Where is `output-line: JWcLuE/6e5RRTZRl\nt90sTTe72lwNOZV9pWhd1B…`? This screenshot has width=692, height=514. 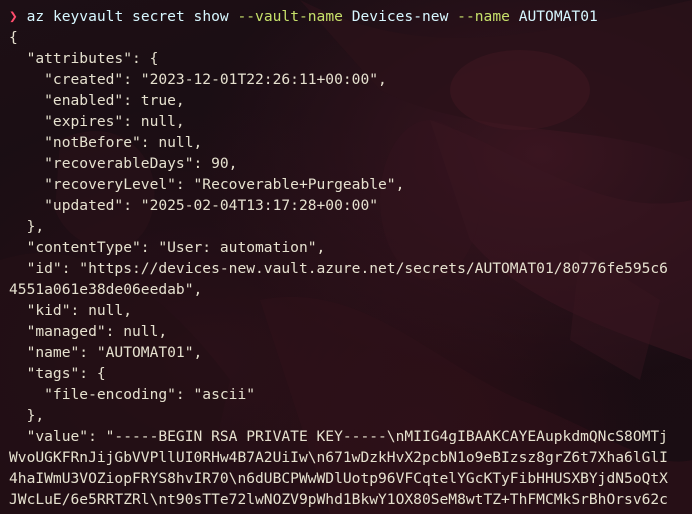 output-line: JWcLuE/6e5RRTZRl\nt90sTTe72lwNOZV9pWhd1B… is located at coordinates (338, 499).